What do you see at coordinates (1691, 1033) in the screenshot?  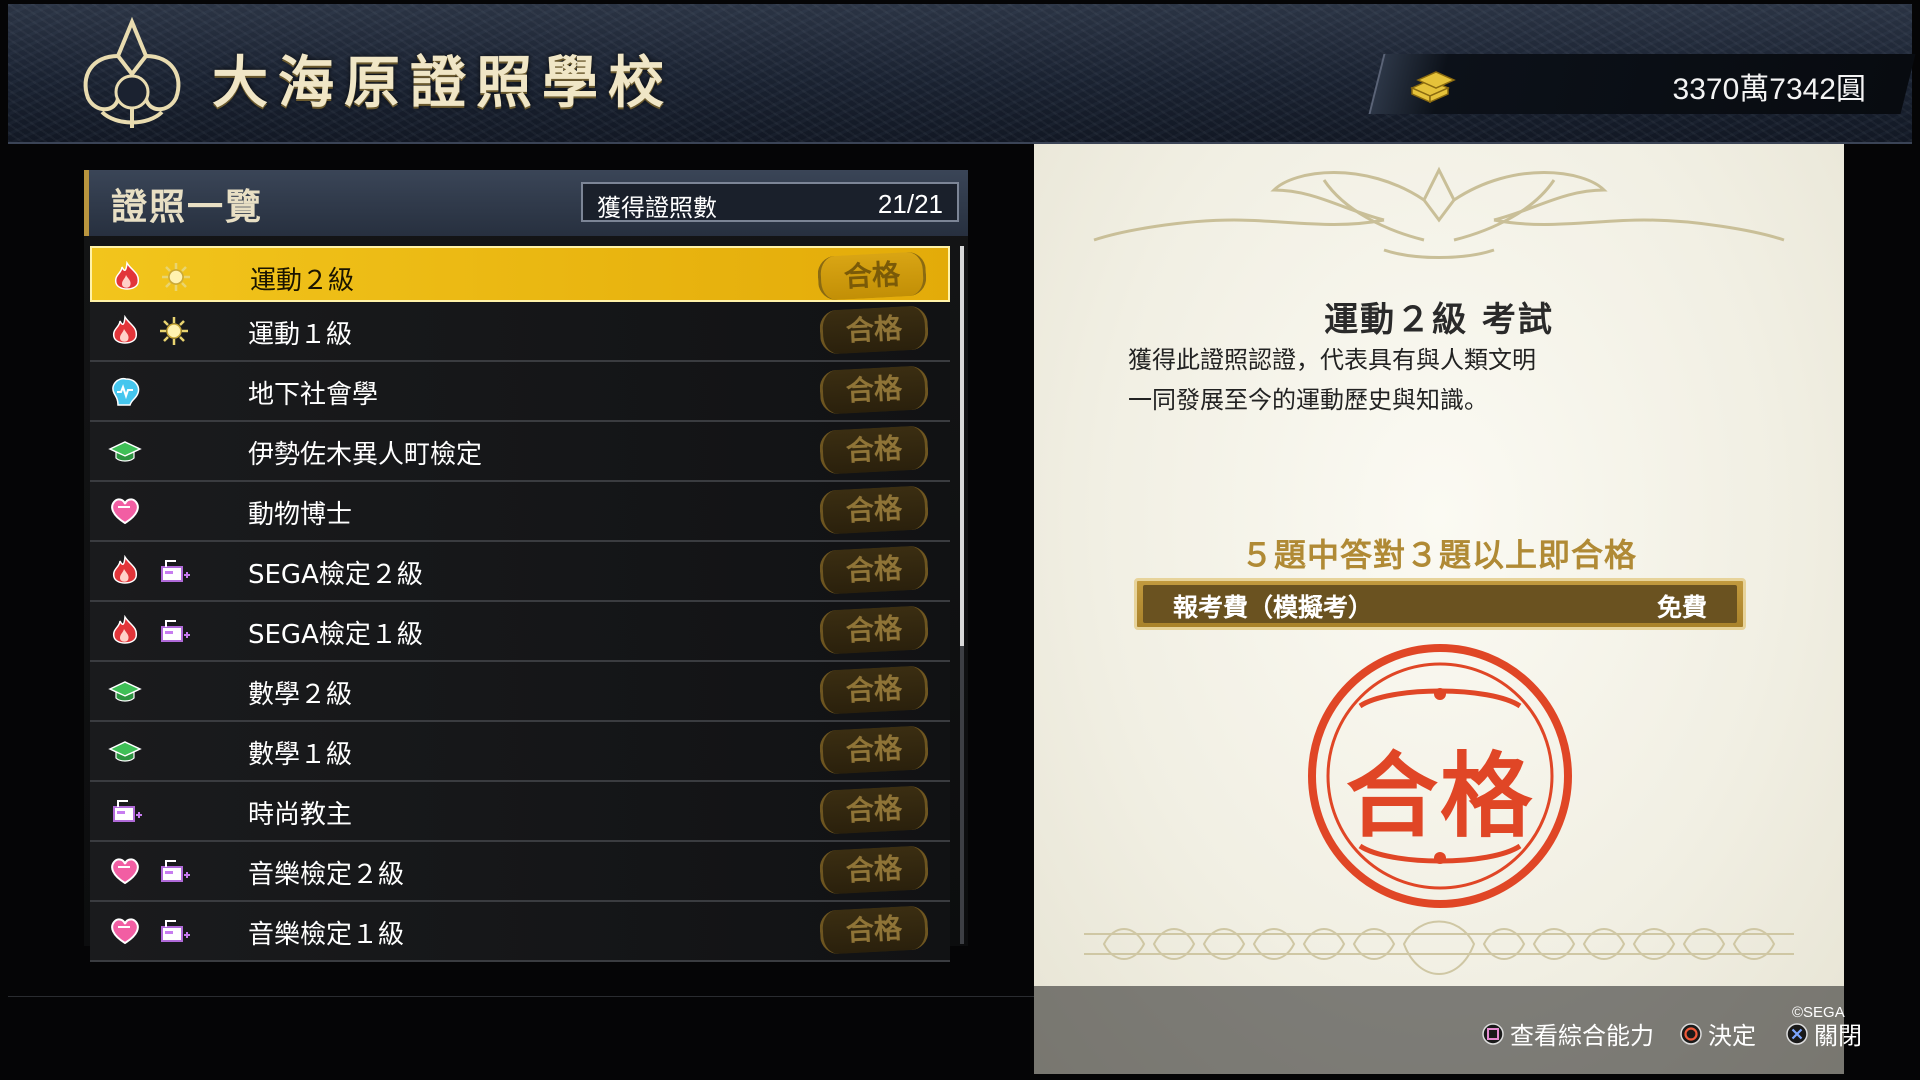 I see `circle-button-icon` at bounding box center [1691, 1033].